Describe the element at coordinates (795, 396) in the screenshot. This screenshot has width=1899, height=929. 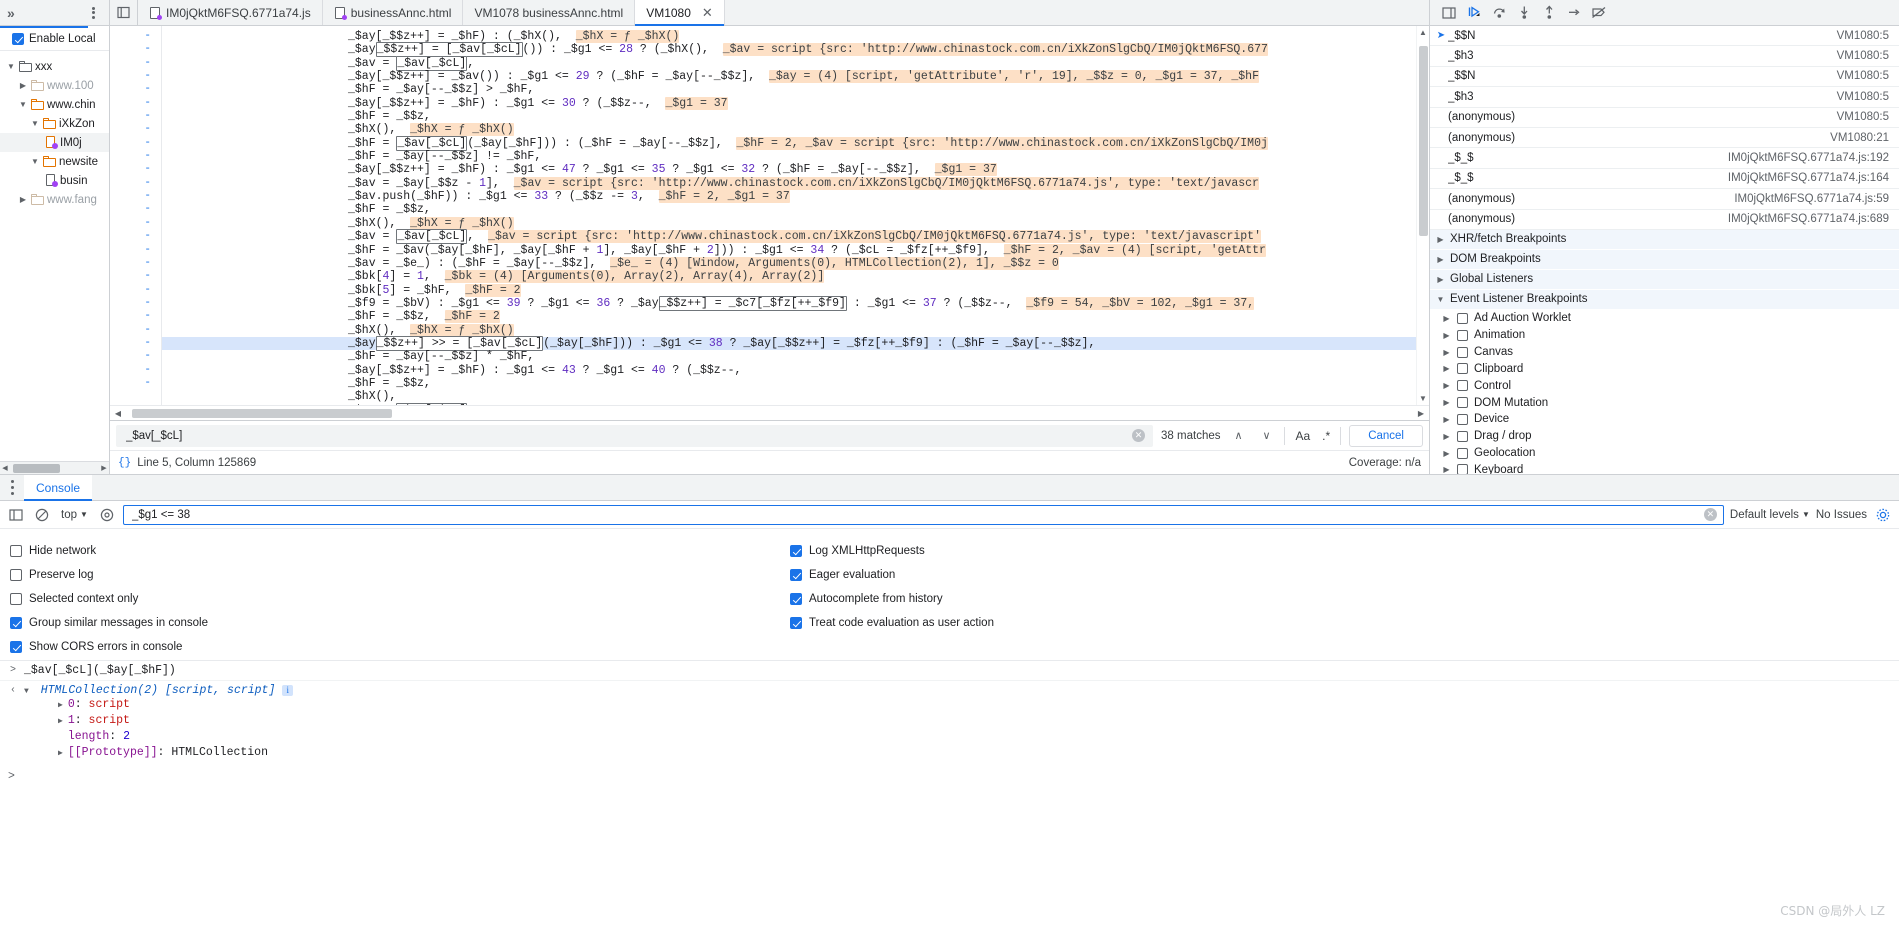
I see `code-line: _$hX(),` at that location.